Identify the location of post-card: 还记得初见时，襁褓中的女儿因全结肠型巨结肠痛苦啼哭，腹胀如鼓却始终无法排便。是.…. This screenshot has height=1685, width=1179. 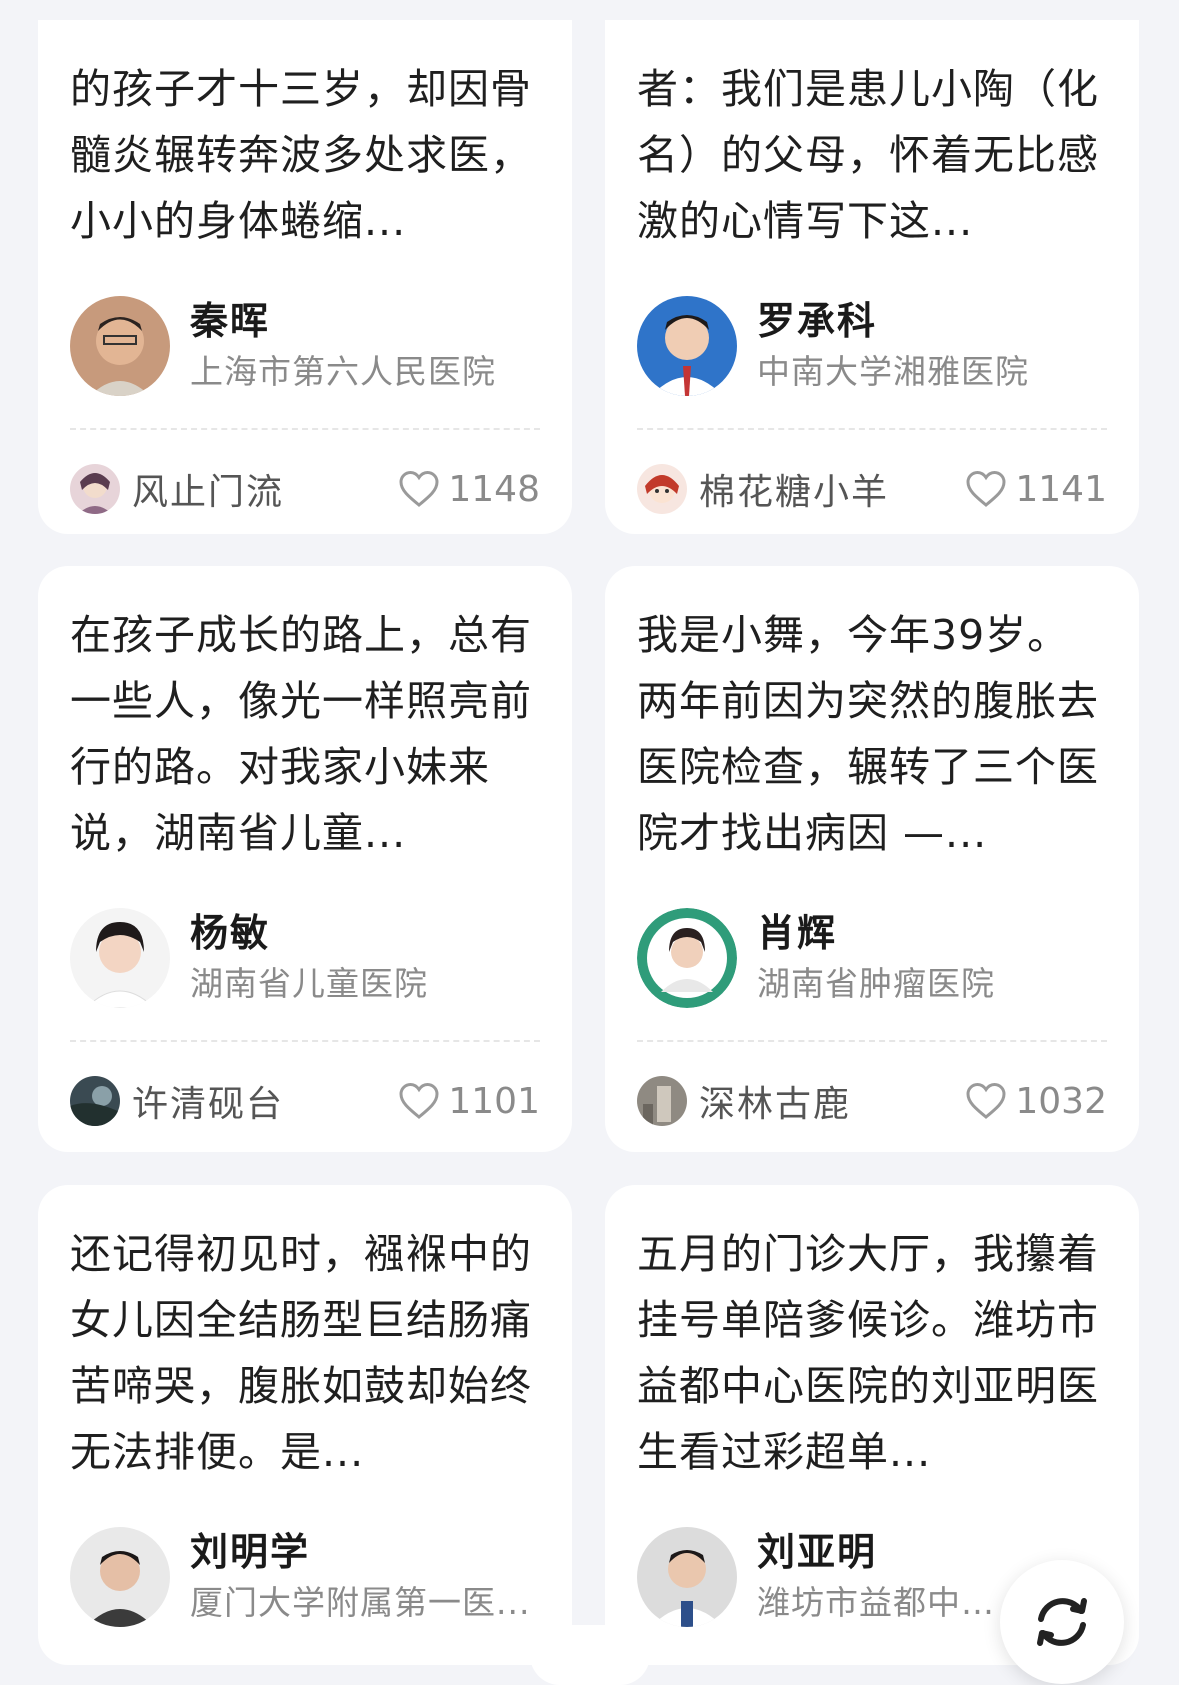
(305, 1425).